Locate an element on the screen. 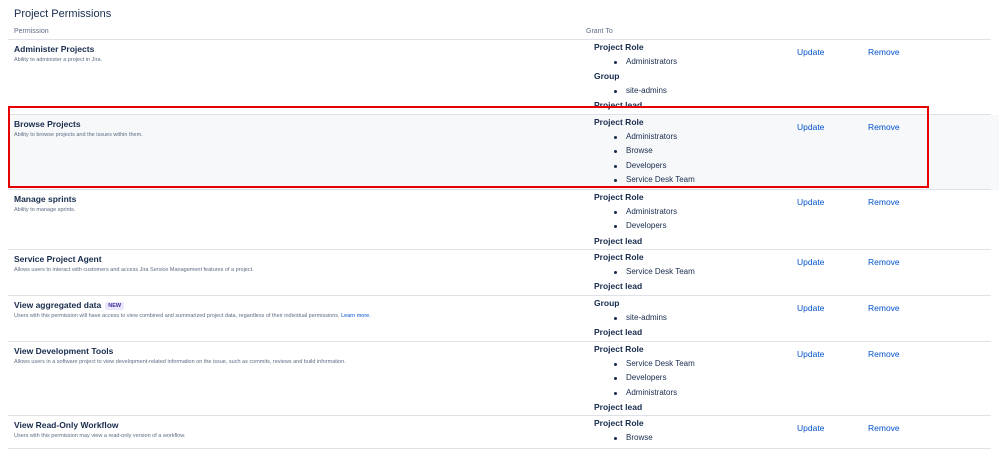 The width and height of the screenshot is (999, 453). permission-name-text: View Development Tools is located at coordinates (64, 351).